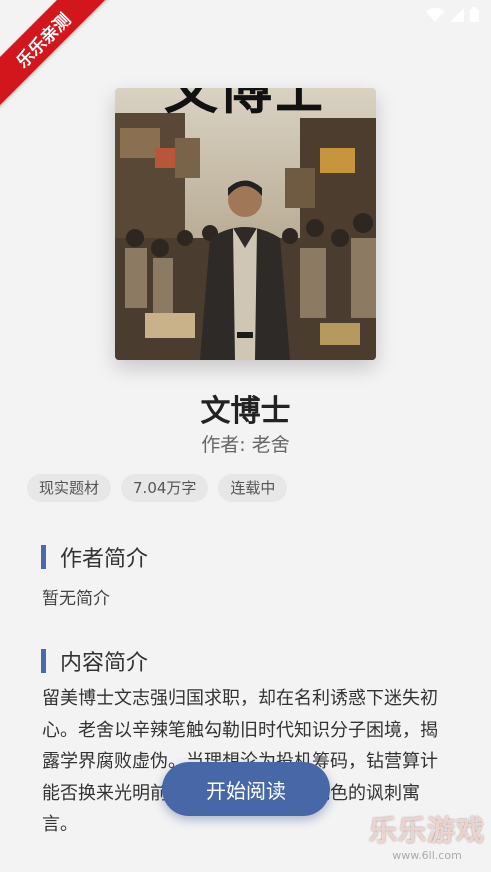 The height and width of the screenshot is (872, 491). Describe the element at coordinates (253, 488) in the screenshot. I see `tag-status: 连载中` at that location.